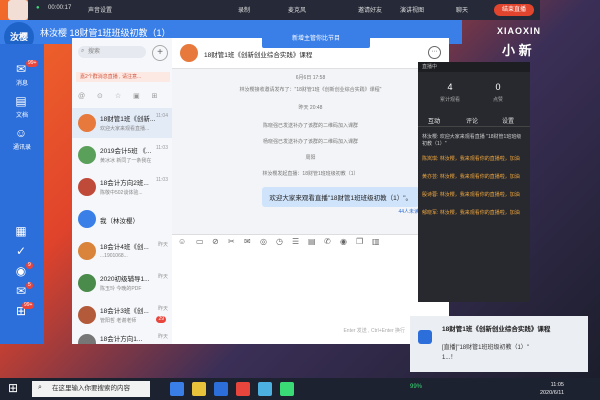 Image resolution: width=600 pixels, height=400 pixels. Describe the element at coordinates (462, 9) in the screenshot. I see `chat-button: 聊天` at that location.